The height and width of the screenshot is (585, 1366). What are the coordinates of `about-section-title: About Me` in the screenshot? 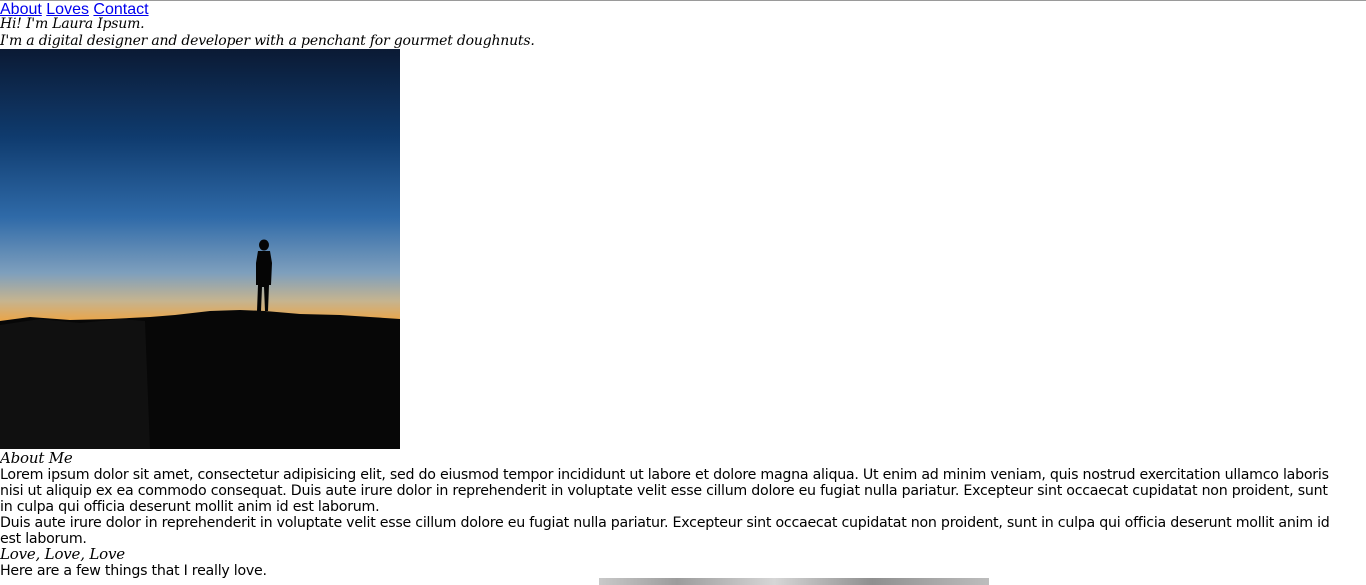 It's located at (36, 458).